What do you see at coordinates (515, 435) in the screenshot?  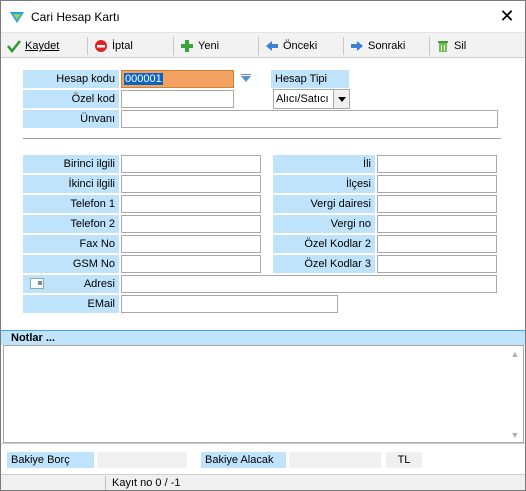 I see `scroll-down-icon: ▼` at bounding box center [515, 435].